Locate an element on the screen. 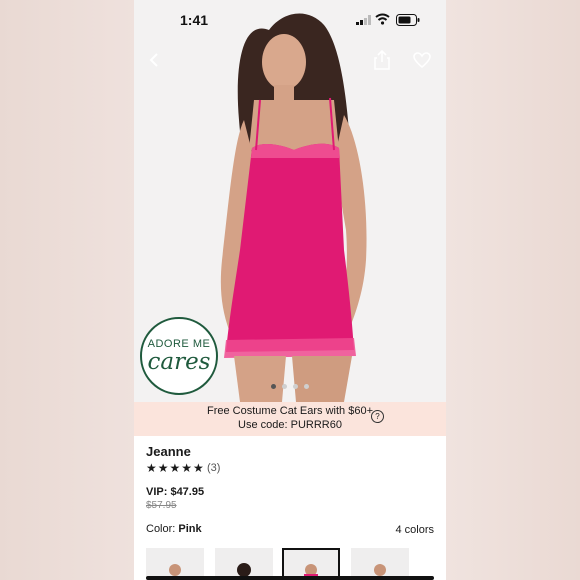  share-icon is located at coordinates (382, 60).